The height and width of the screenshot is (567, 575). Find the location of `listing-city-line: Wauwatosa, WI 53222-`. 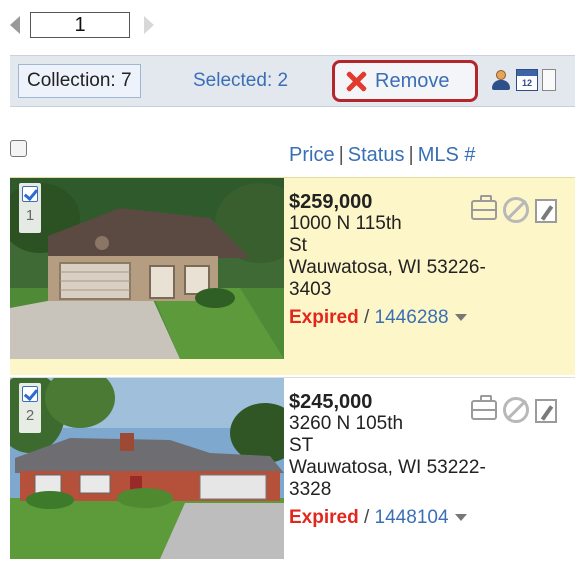

listing-city-line: Wauwatosa, WI 53222- is located at coordinates (387, 467).